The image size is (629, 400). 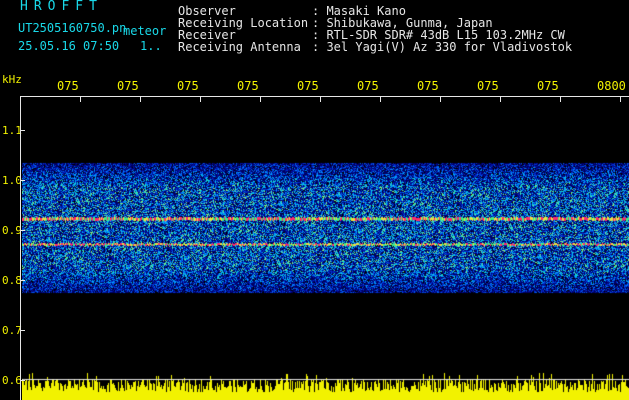 What do you see at coordinates (442, 47) in the screenshot?
I see `antenna-value: : 3el Yagi(V) Az 330 for Vladivostok` at bounding box center [442, 47].